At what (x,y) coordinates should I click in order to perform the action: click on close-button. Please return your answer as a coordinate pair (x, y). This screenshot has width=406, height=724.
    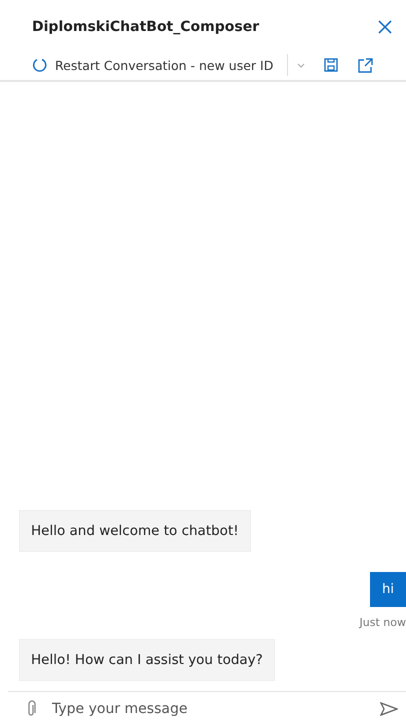
    Looking at the image, I should click on (385, 27).